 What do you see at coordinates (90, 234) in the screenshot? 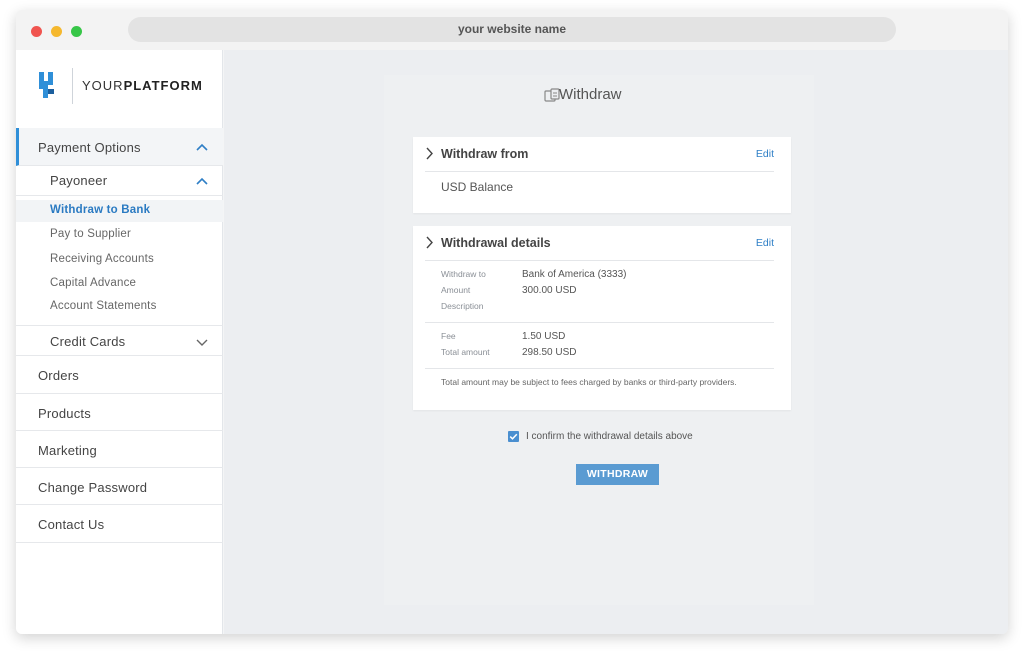
I see `sidebar-item-label: Pay to Supplier` at bounding box center [90, 234].